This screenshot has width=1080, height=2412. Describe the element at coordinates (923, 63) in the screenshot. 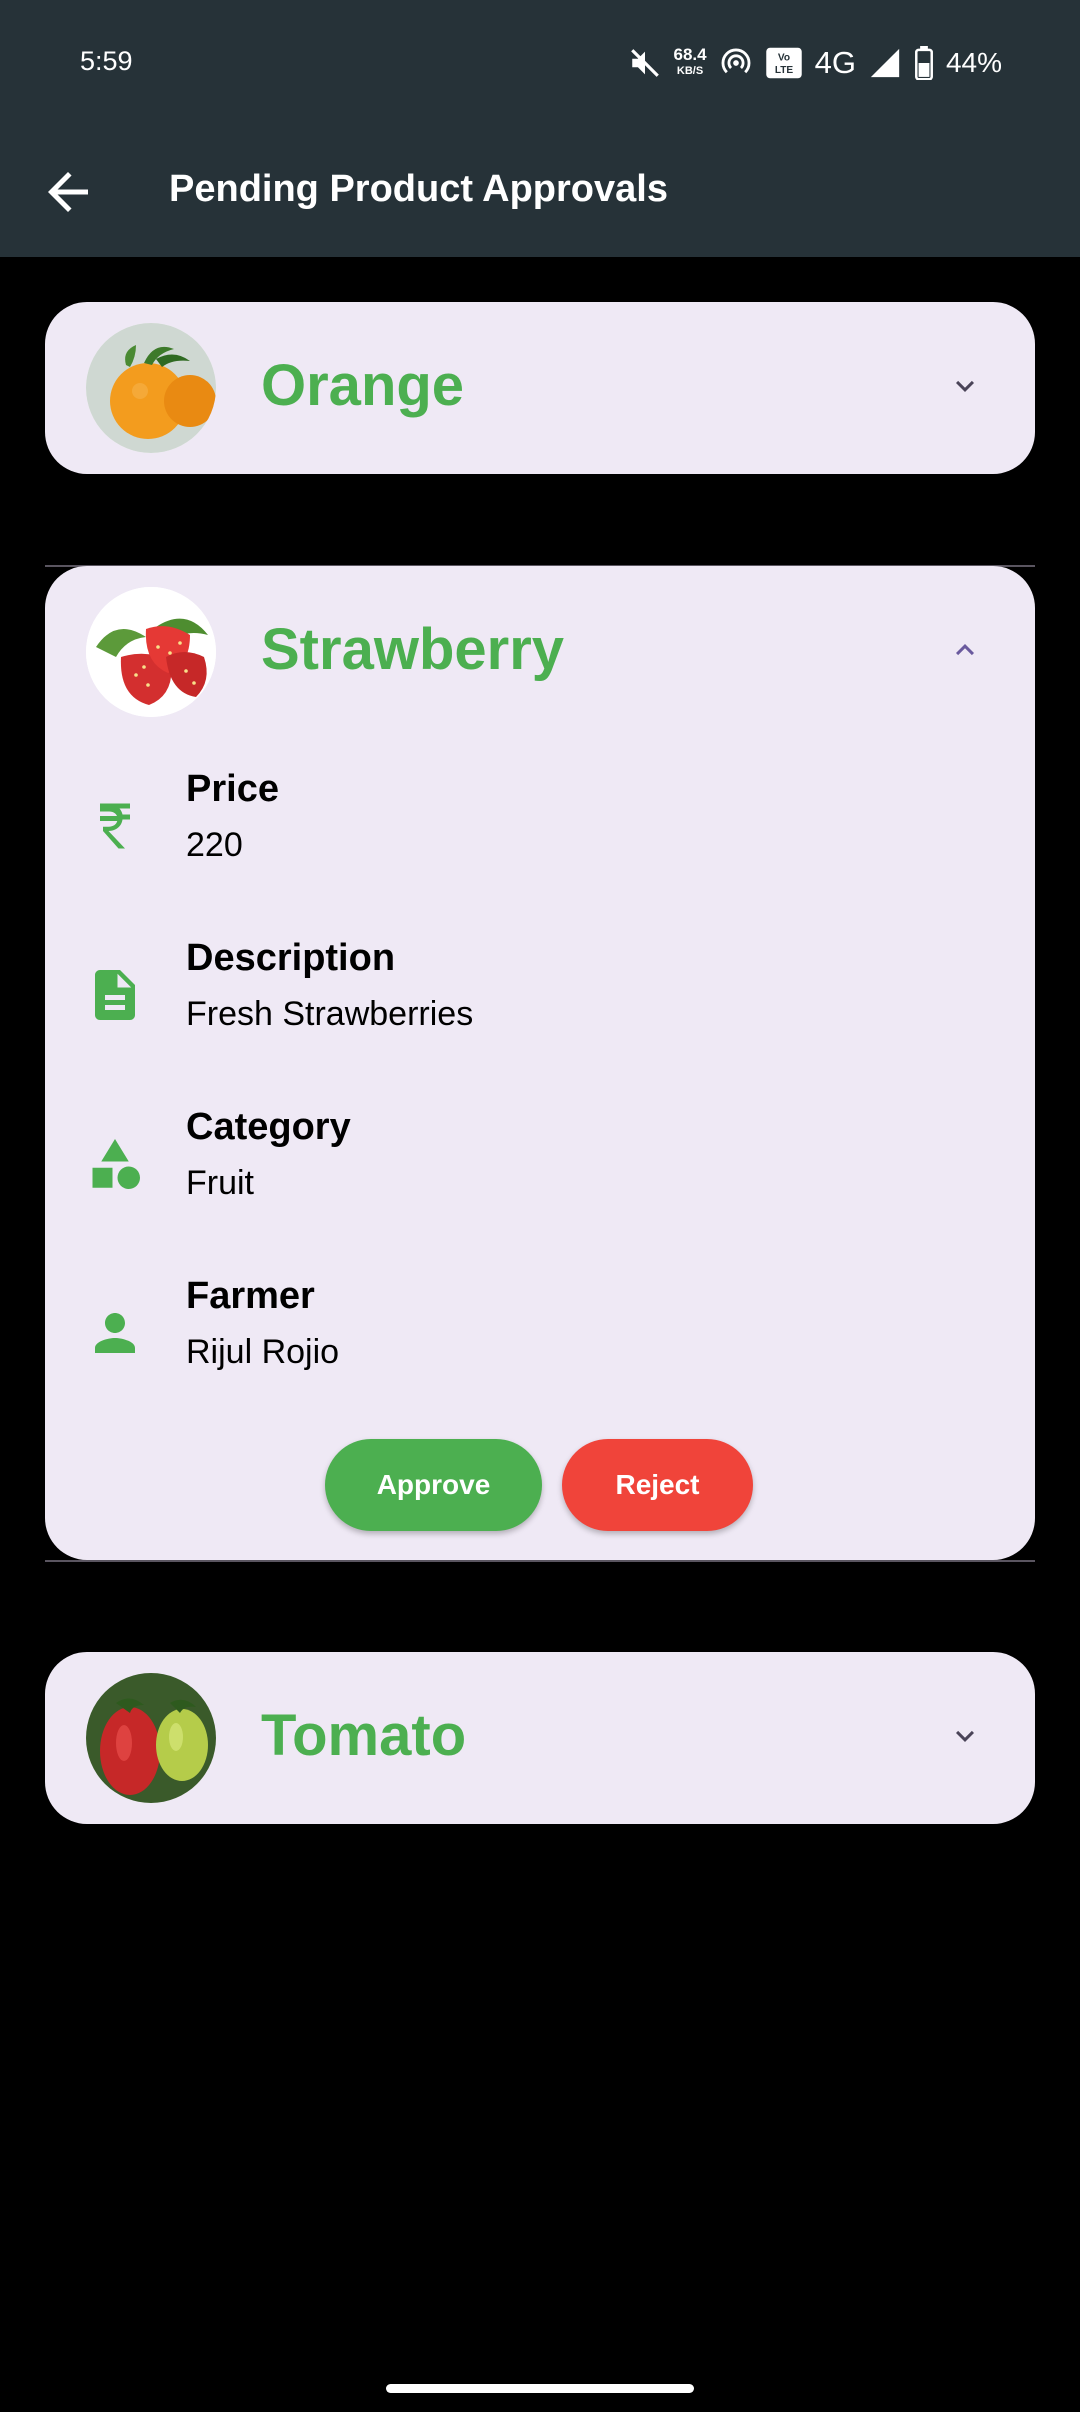

I see `battery-icon` at that location.